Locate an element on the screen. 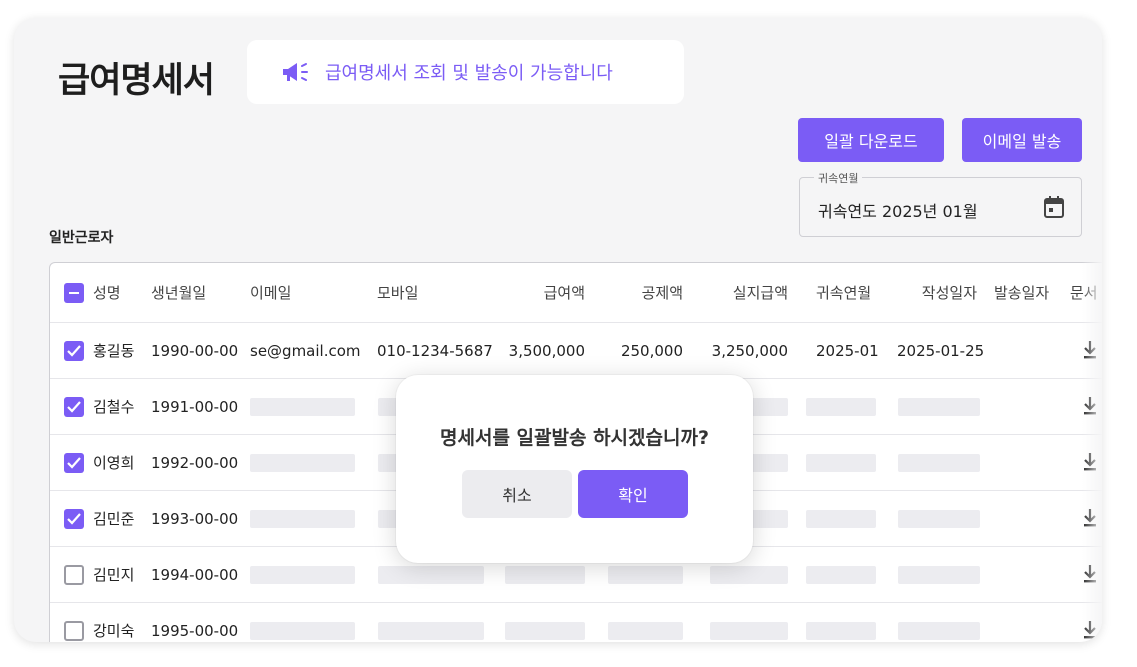 The height and width of the screenshot is (667, 1137). cell-birth: 1990-00-00 is located at coordinates (195, 350).